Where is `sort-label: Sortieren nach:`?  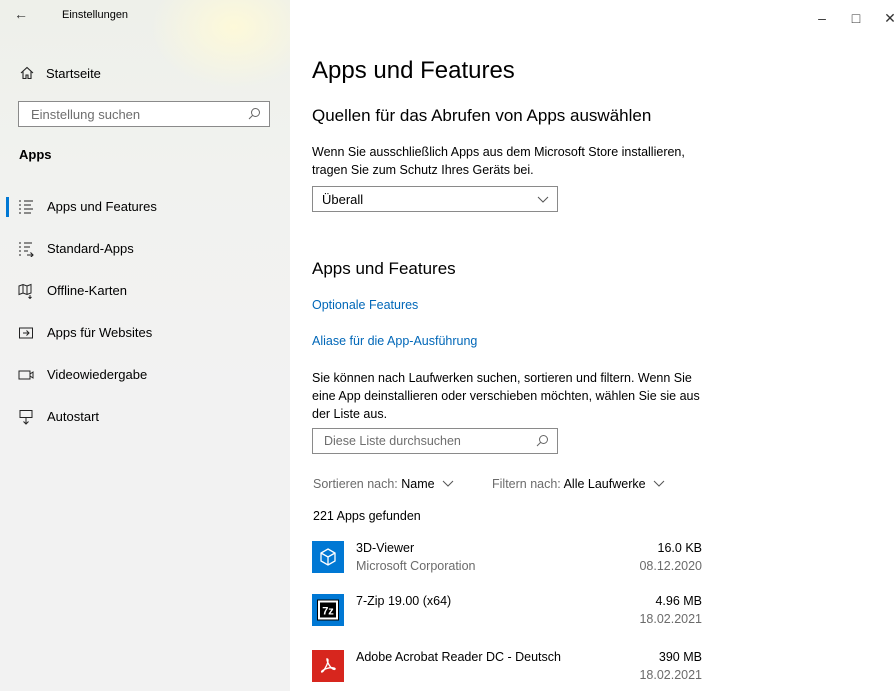 sort-label: Sortieren nach: is located at coordinates (355, 484).